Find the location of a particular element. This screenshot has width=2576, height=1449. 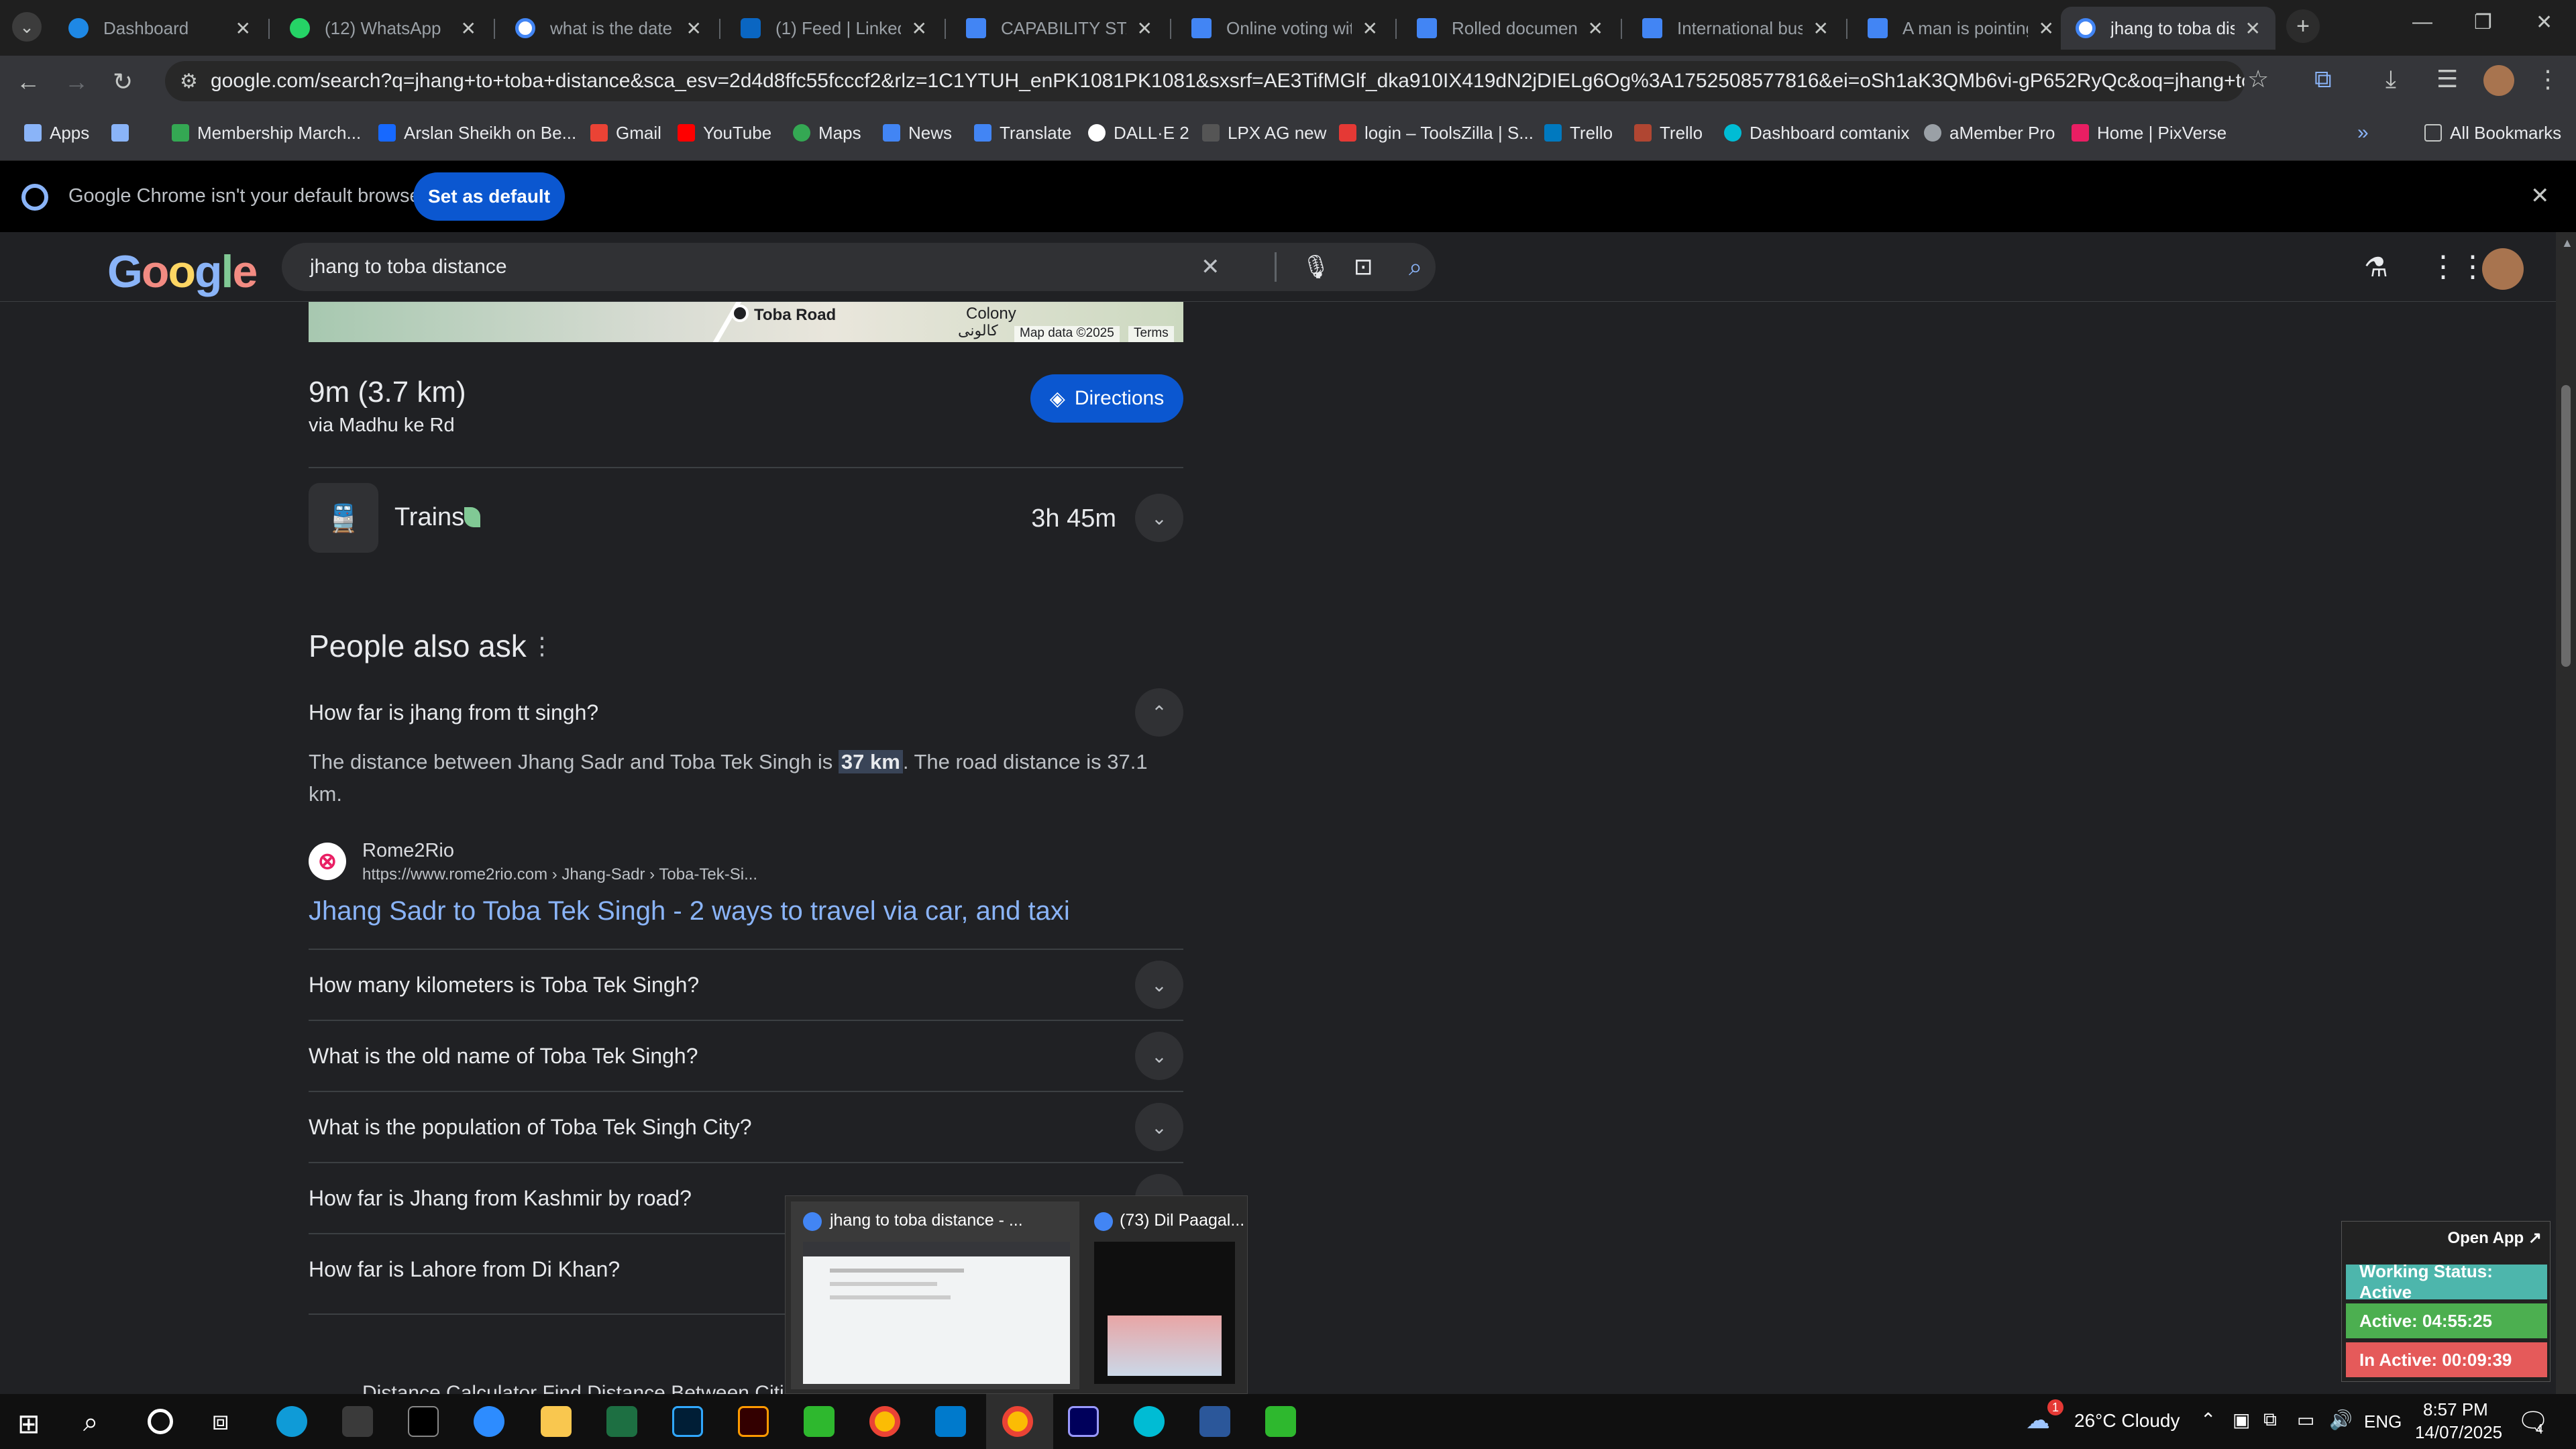

microphone-icon: 🎙 is located at coordinates (1315, 267).